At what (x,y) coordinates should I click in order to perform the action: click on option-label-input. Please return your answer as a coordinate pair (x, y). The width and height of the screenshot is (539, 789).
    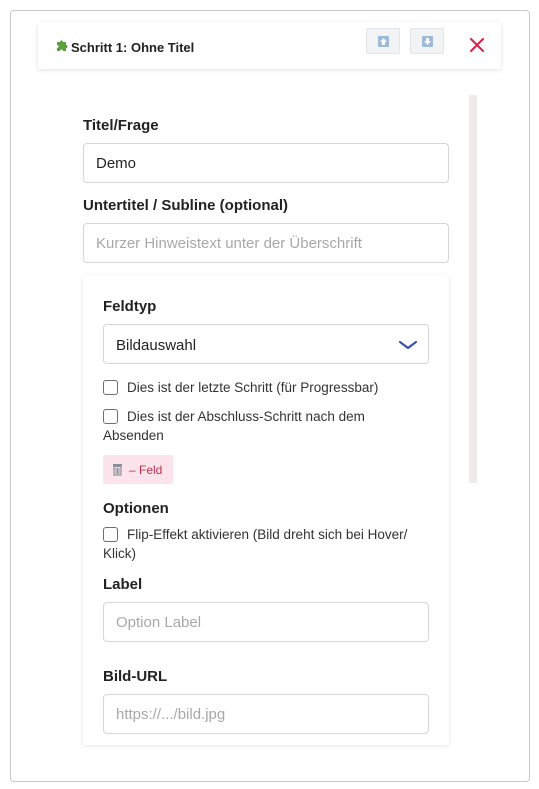
    Looking at the image, I should click on (266, 622).